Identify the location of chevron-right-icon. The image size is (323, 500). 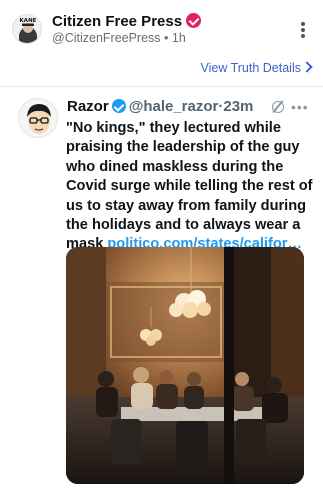
(307, 67).